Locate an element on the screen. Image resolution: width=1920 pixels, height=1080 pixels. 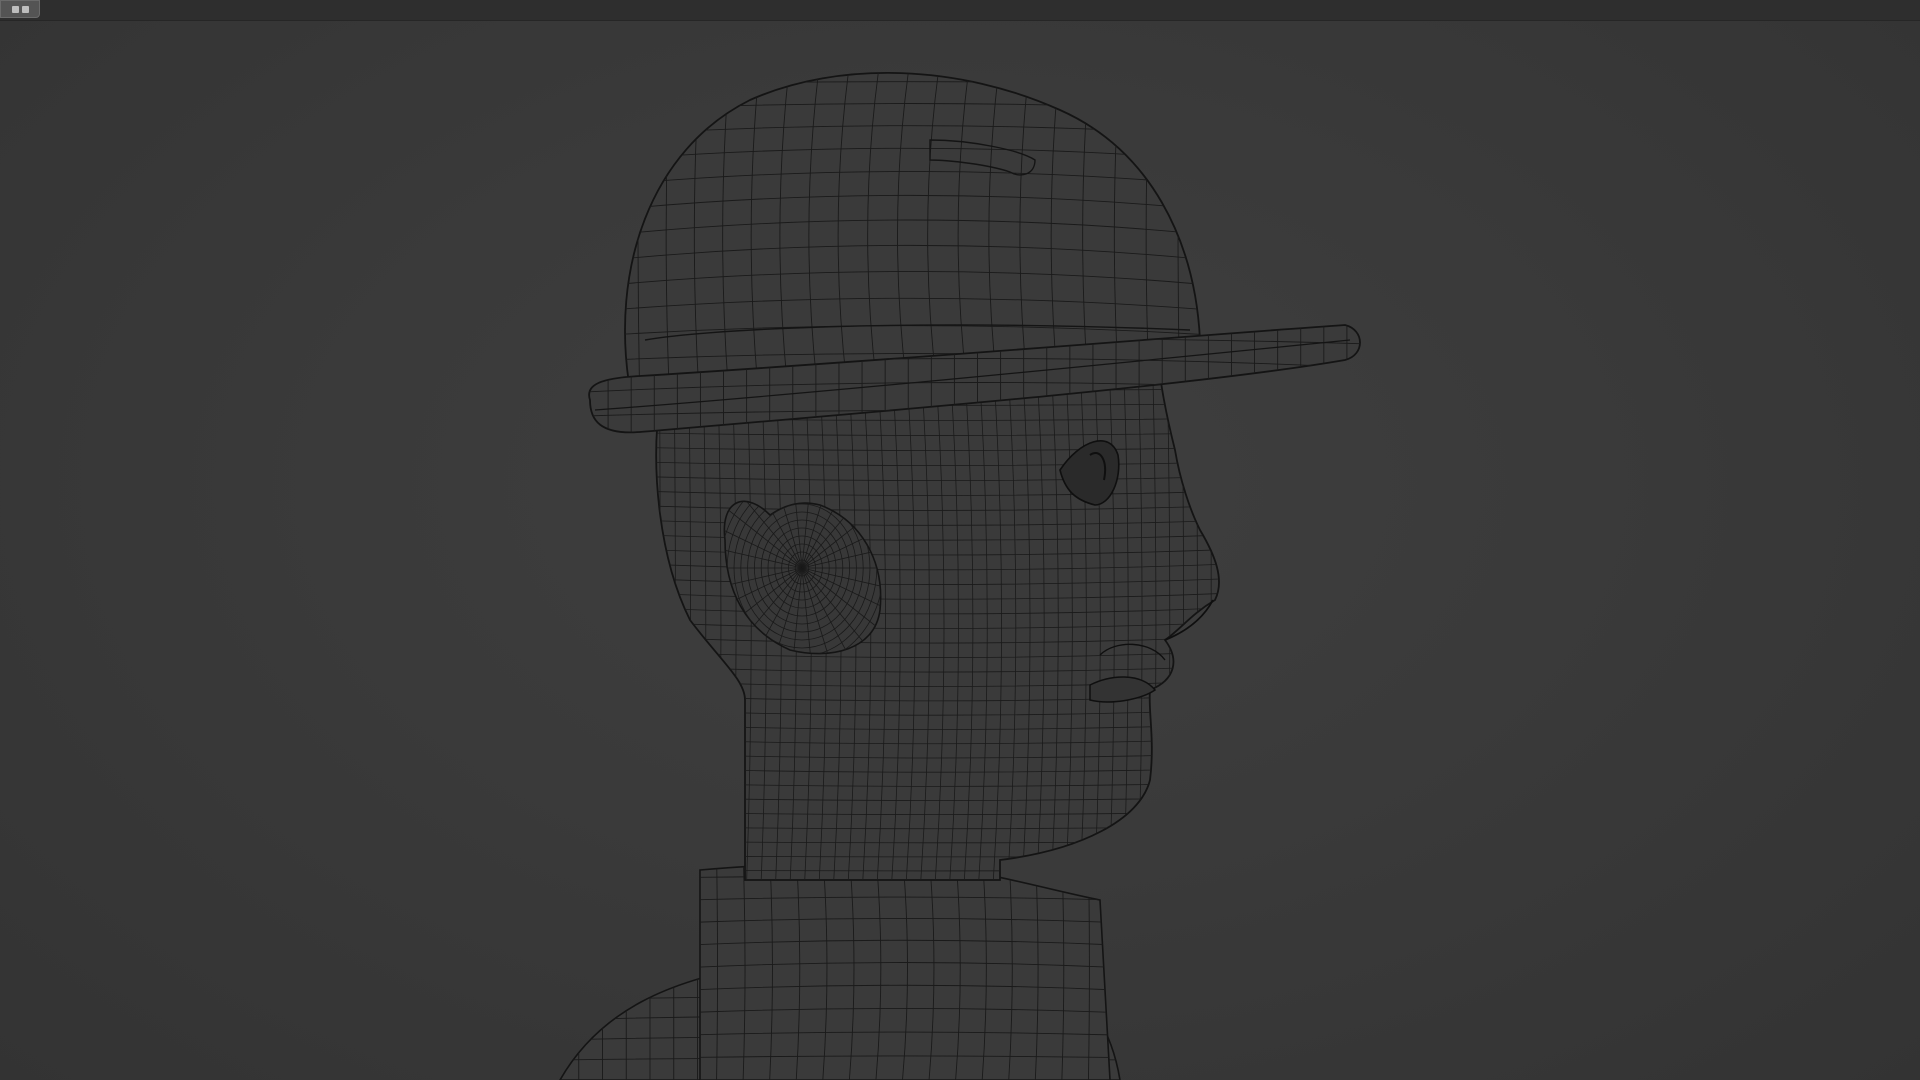
head-mesh is located at coordinates (937, 625).